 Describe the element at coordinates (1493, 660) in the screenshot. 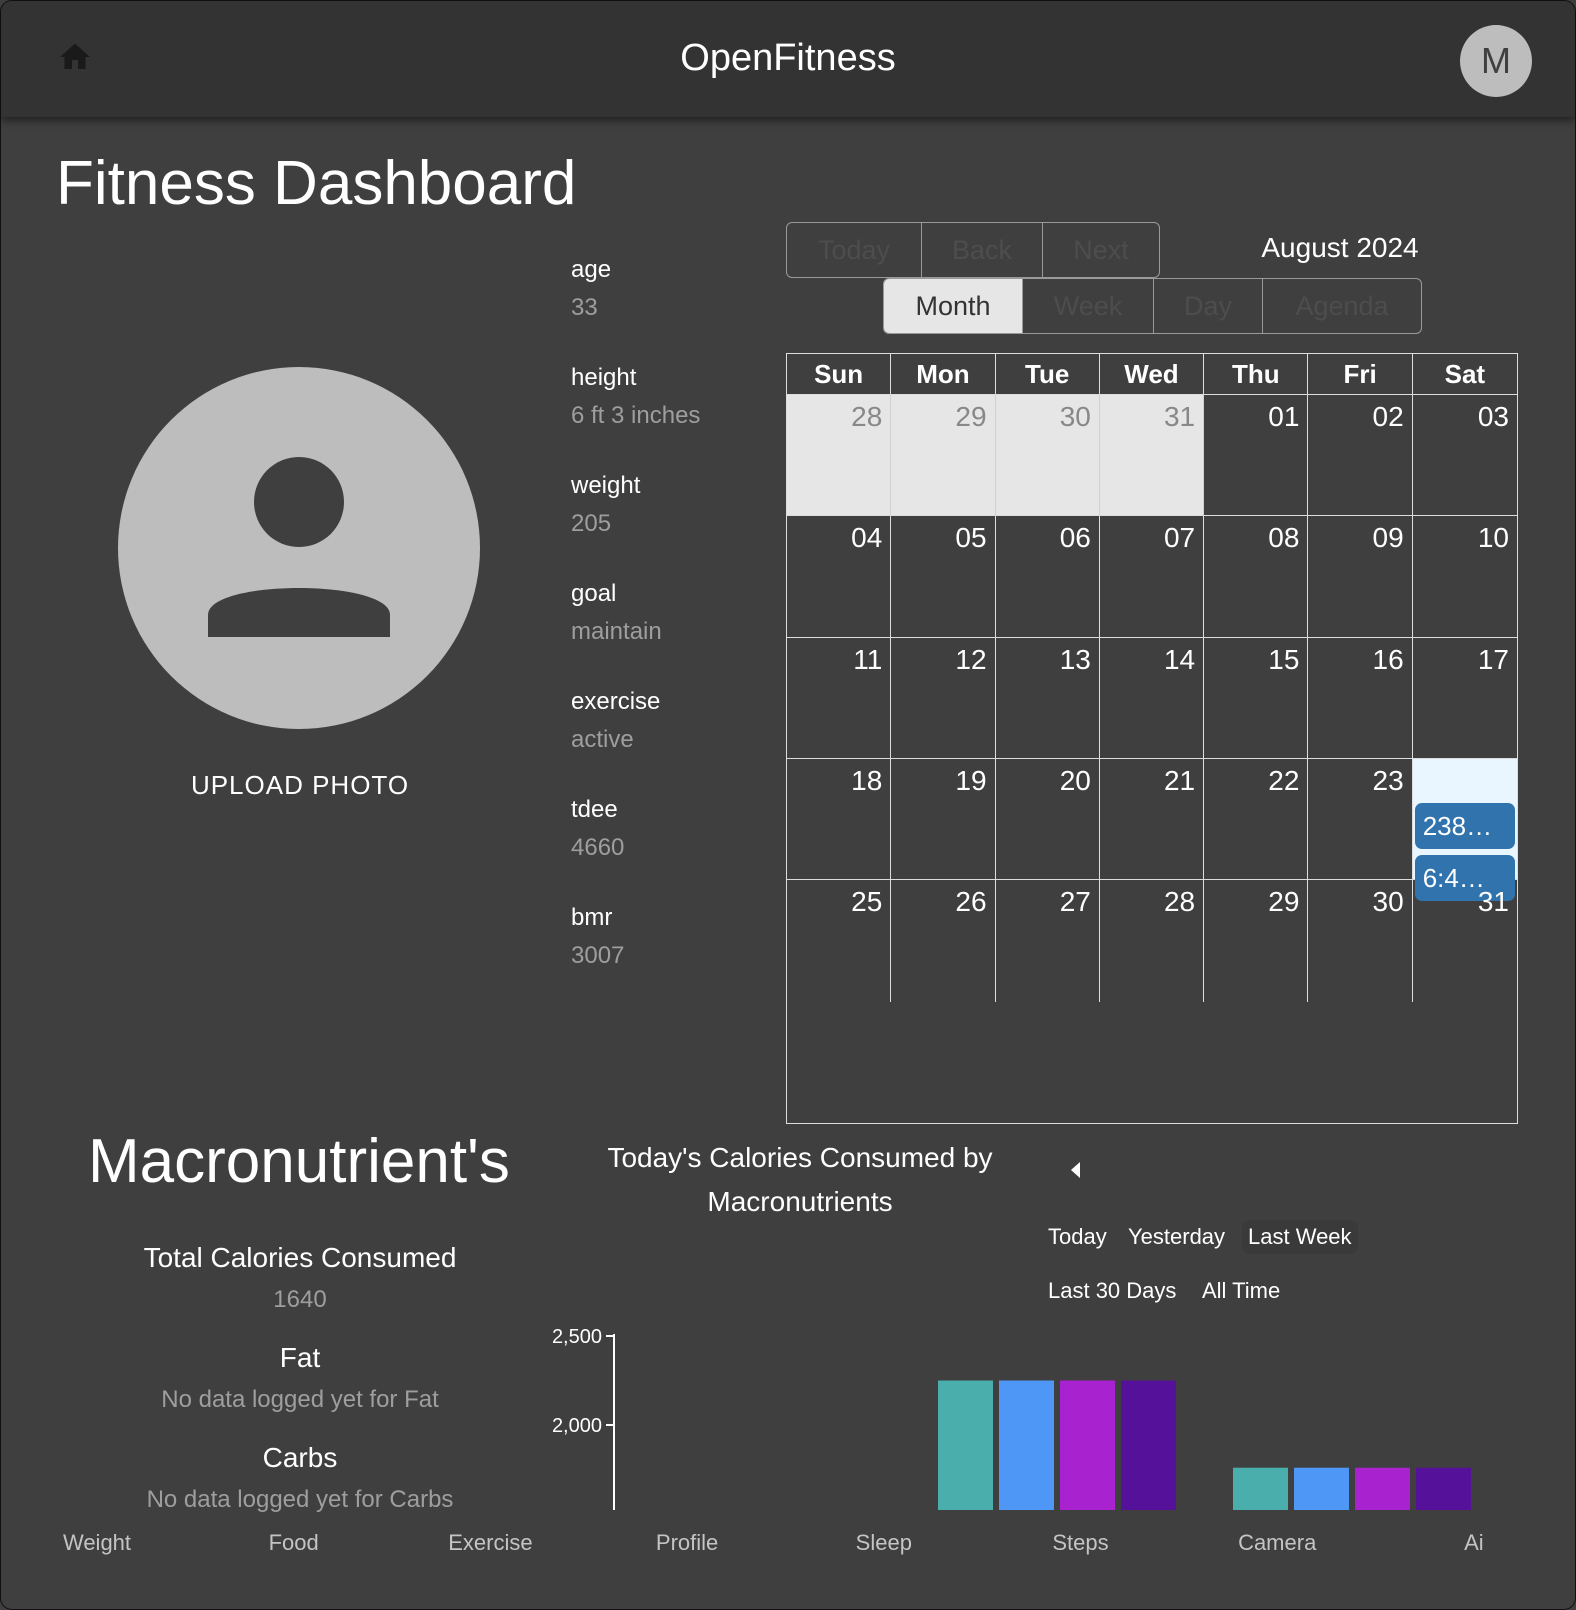

I see `day-number: 17` at that location.